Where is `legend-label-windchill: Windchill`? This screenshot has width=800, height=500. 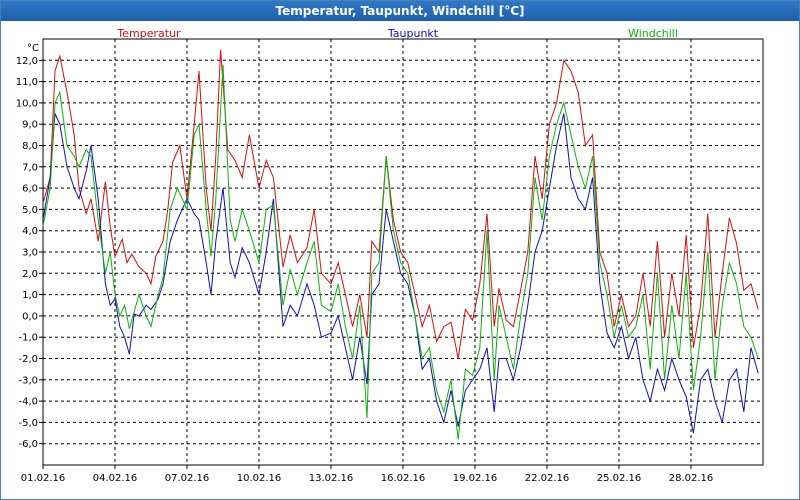
legend-label-windchill: Windchill is located at coordinates (653, 33).